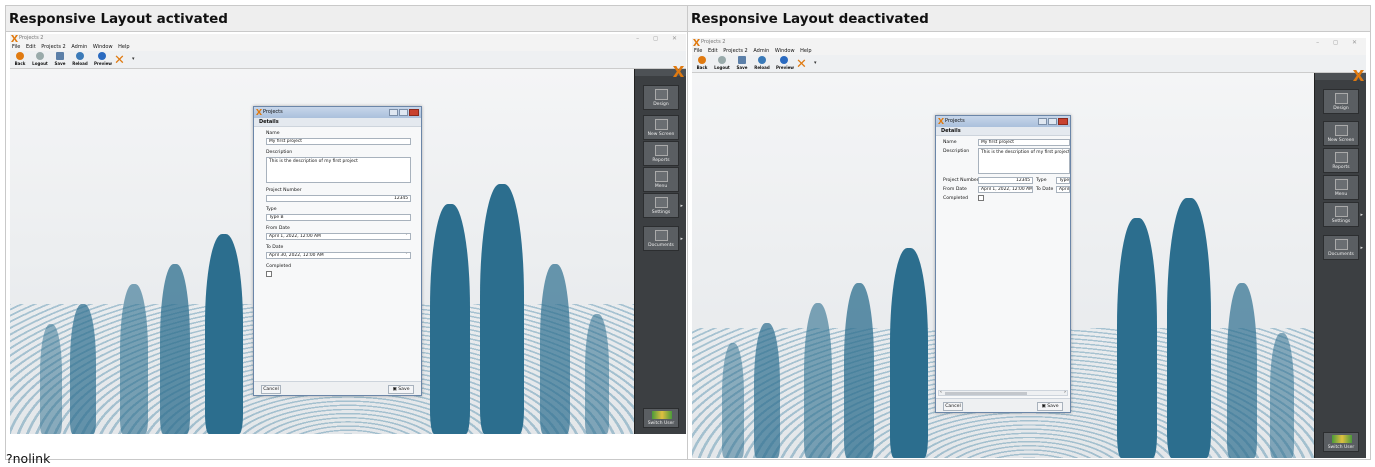 The height and width of the screenshot is (467, 1375). I want to click on dialog-window-controls, so click(404, 112).